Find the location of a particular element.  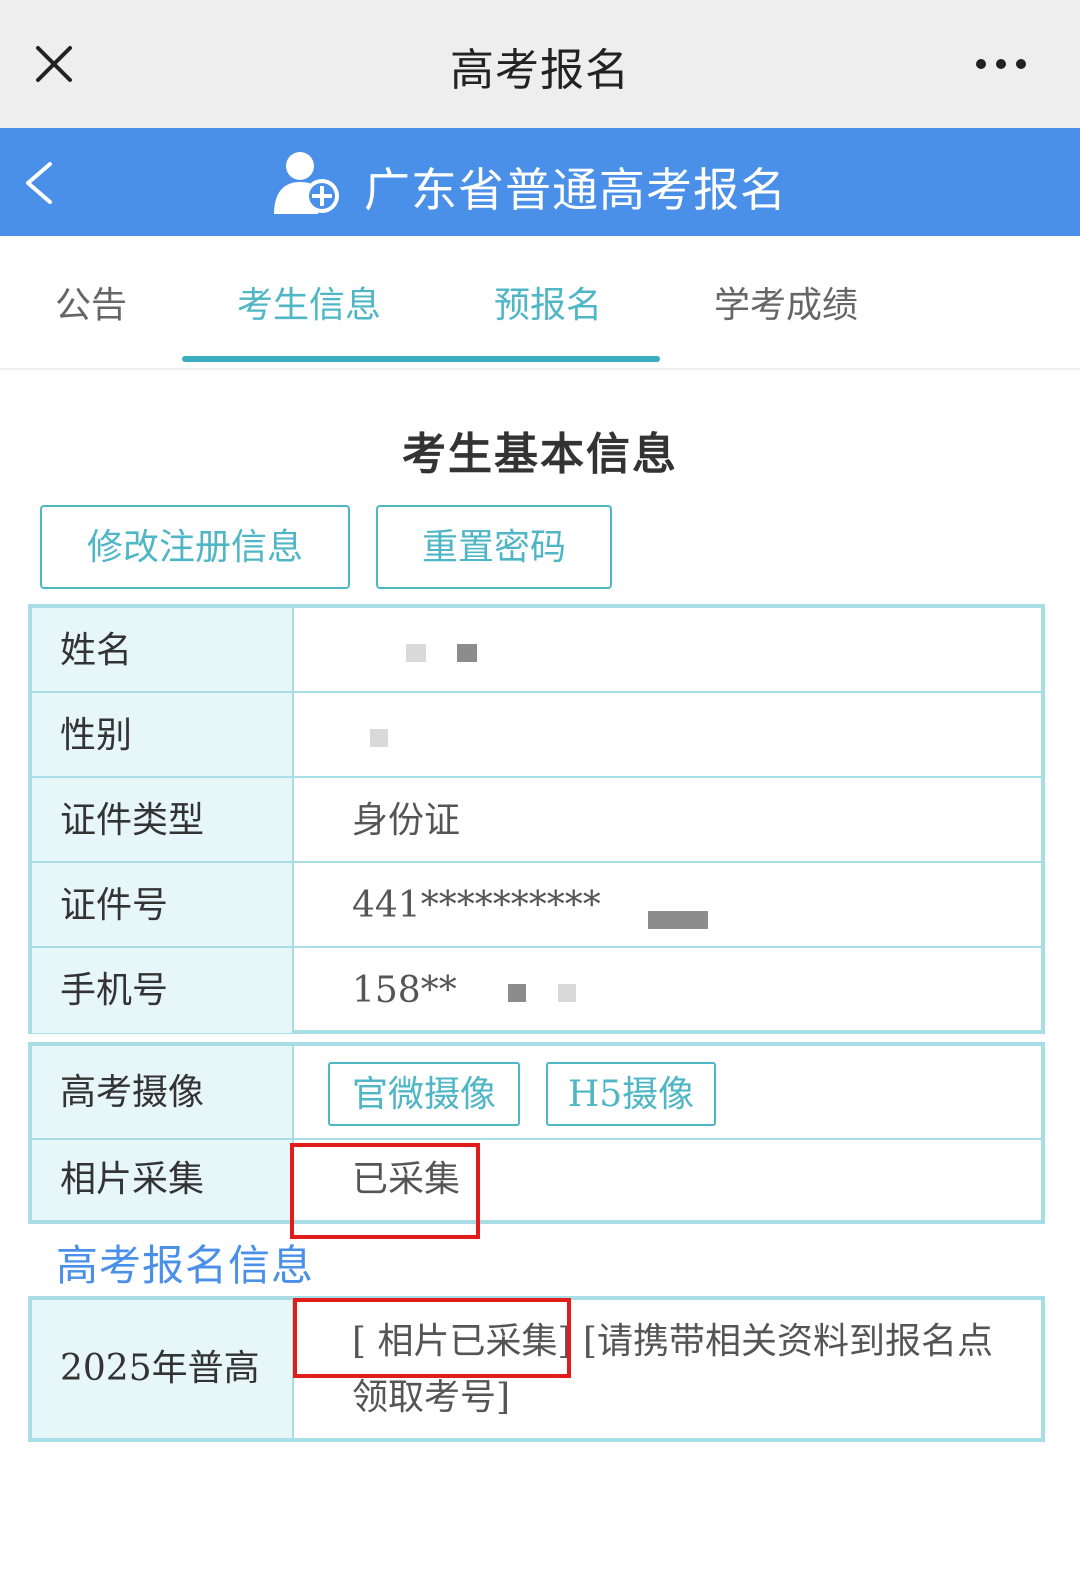

tab-announcement: 公告 is located at coordinates (91, 302).